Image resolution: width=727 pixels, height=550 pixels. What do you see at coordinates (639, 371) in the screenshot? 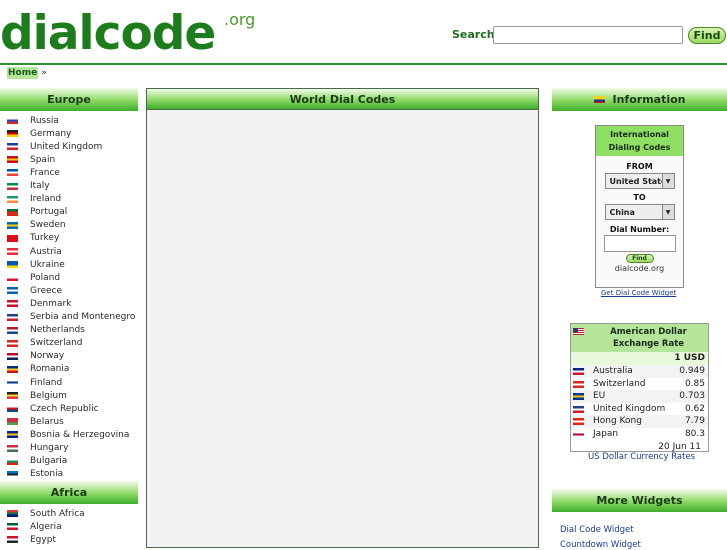
I see `rate-row: Australia 0.949` at bounding box center [639, 371].